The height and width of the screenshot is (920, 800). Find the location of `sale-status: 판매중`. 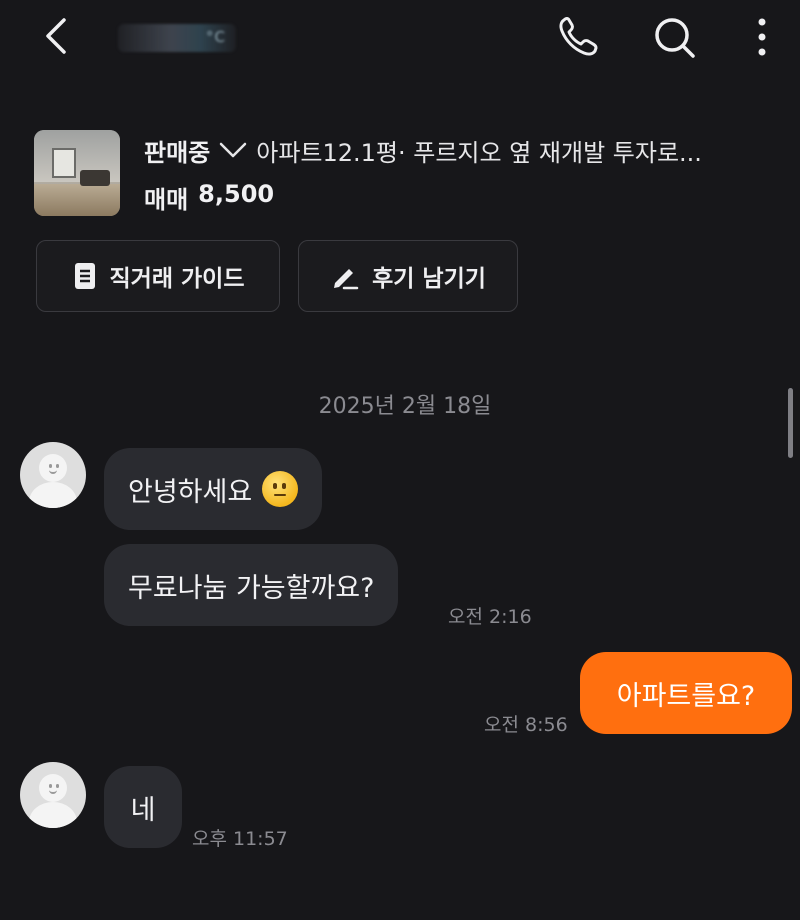

sale-status: 판매중 is located at coordinates (177, 150).